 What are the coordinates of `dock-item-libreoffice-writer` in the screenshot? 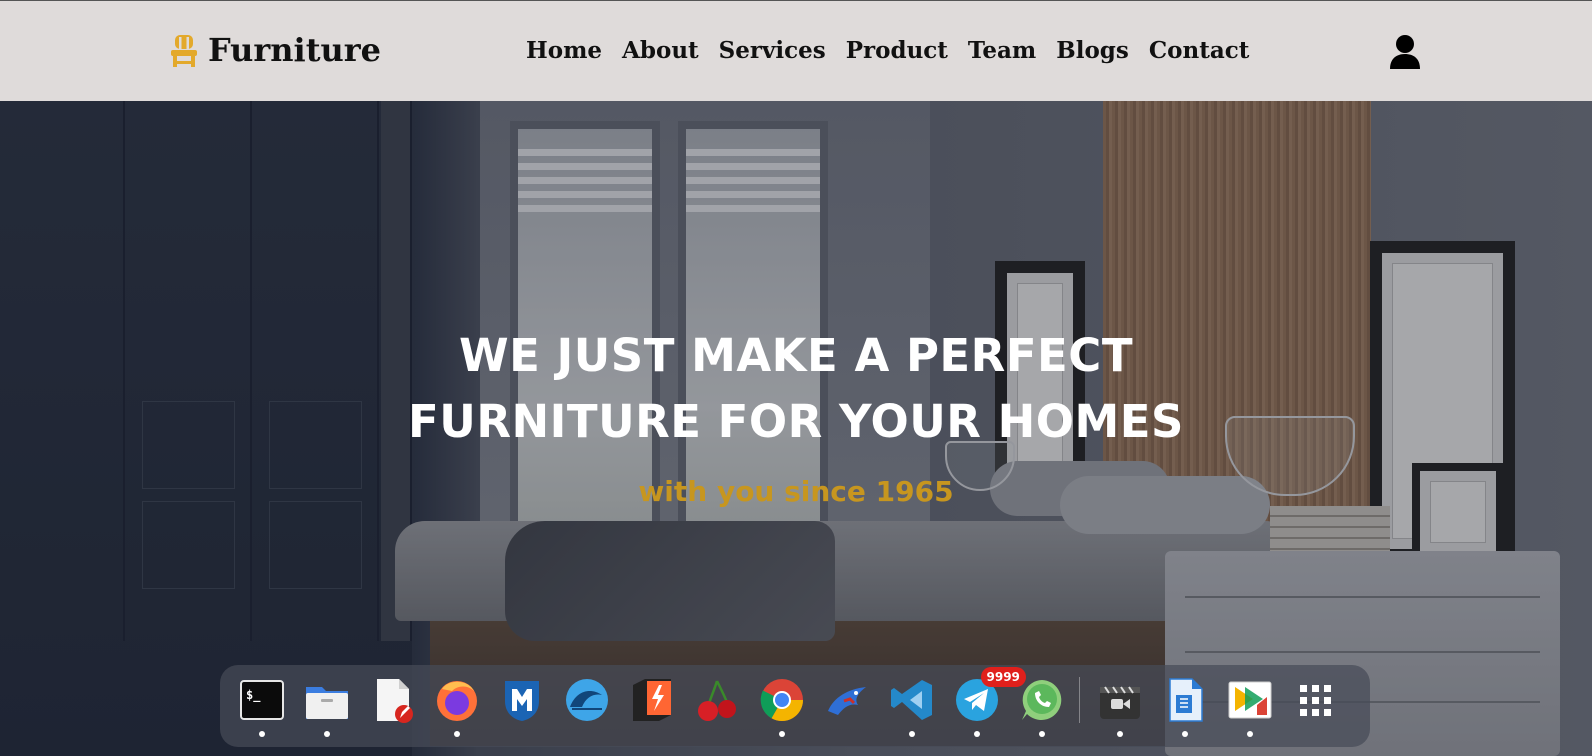 It's located at (1184, 706).